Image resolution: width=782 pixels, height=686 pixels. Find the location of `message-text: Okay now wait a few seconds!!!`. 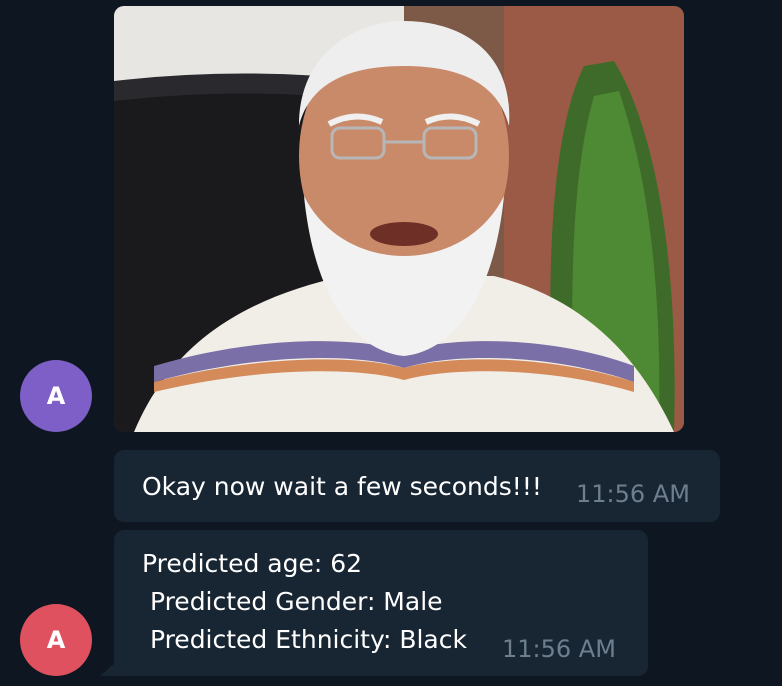

message-text: Okay now wait a few seconds!!! is located at coordinates (342, 486).